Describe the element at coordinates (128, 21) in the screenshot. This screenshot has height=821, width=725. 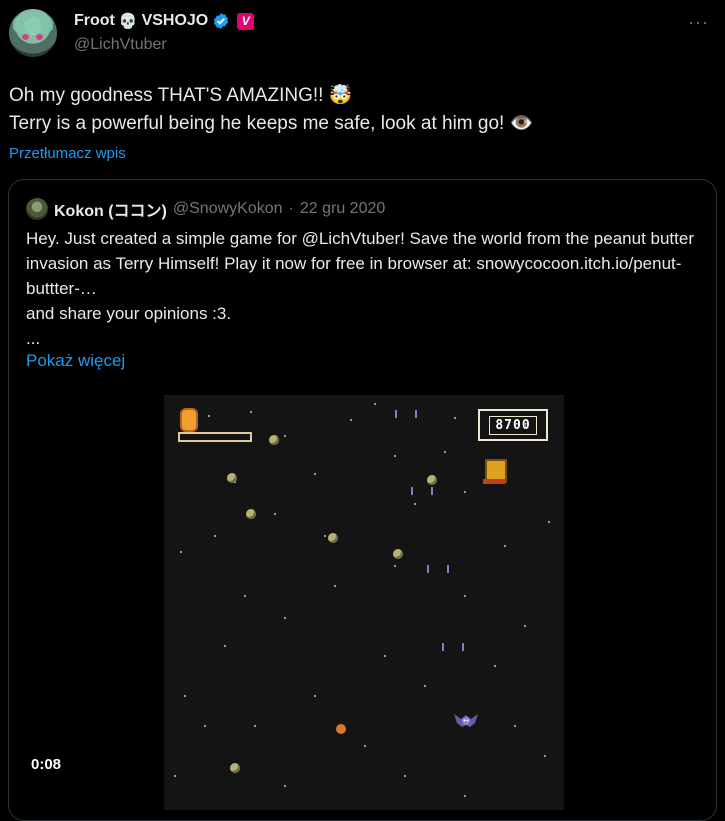
I see `skull-icon: 💀` at that location.